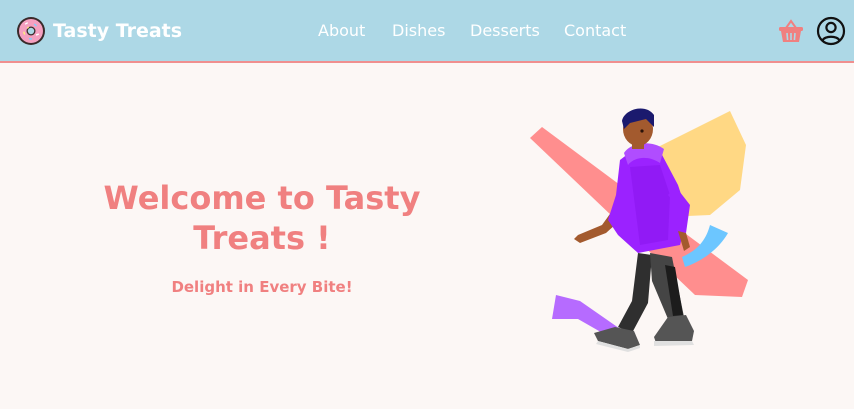  I want to click on nav-link-dishes: Dishes, so click(418, 30).